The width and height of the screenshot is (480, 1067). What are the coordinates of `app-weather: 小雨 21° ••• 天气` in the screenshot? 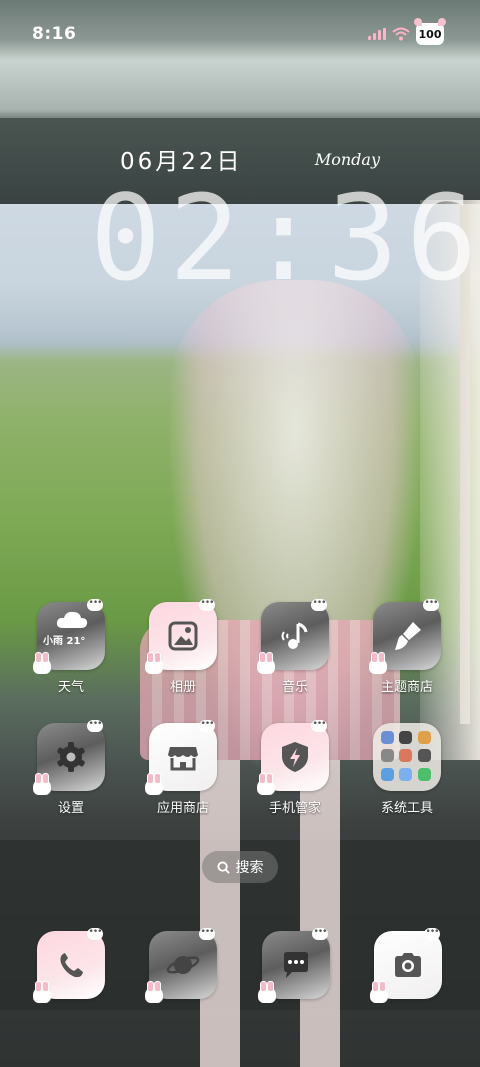 It's located at (71, 655).